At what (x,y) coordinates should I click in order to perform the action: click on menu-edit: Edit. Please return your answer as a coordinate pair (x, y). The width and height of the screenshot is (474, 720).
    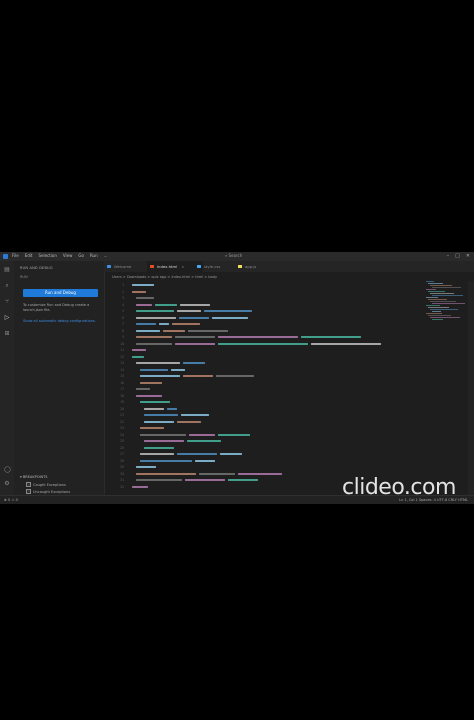
    Looking at the image, I should click on (29, 256).